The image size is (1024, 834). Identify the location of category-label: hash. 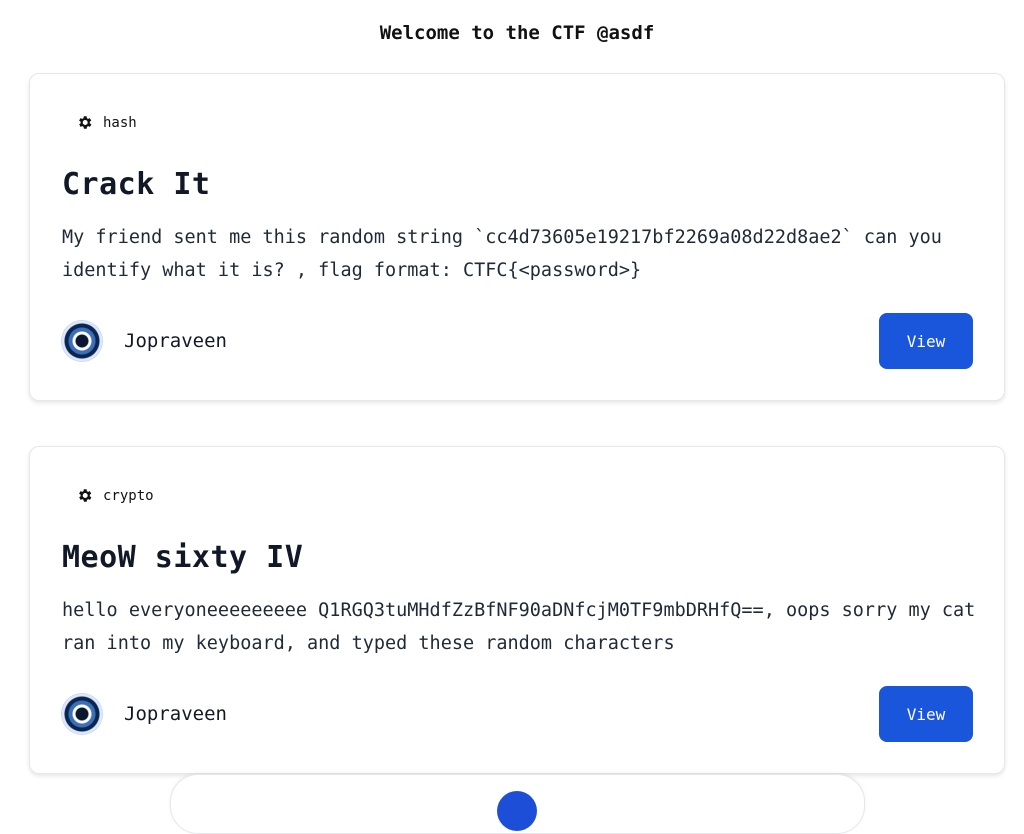
(120, 122).